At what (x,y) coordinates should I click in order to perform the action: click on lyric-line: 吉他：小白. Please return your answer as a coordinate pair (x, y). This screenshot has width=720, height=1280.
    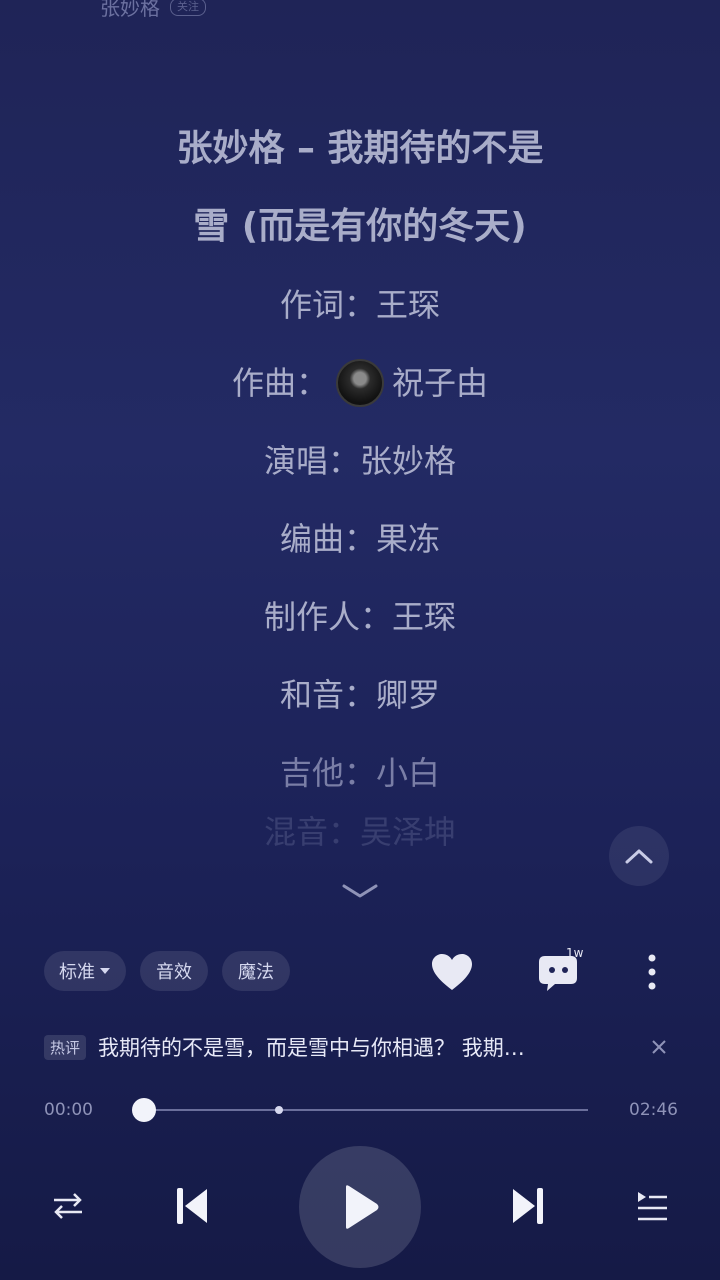
    Looking at the image, I should click on (360, 773).